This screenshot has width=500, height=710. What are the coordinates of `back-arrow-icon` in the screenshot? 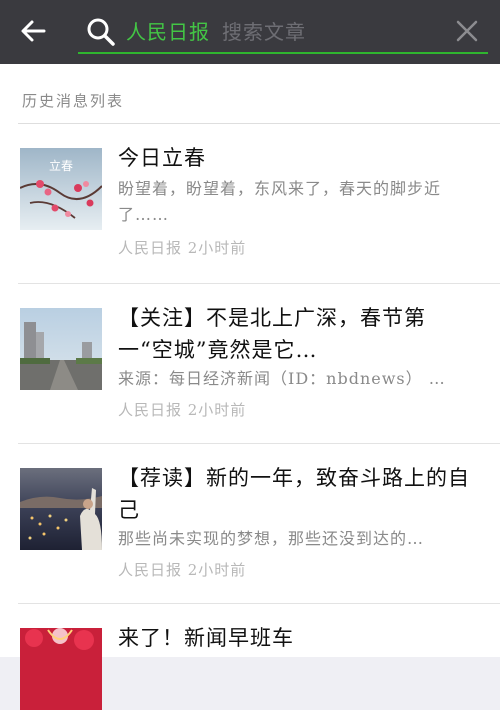 It's located at (34, 31).